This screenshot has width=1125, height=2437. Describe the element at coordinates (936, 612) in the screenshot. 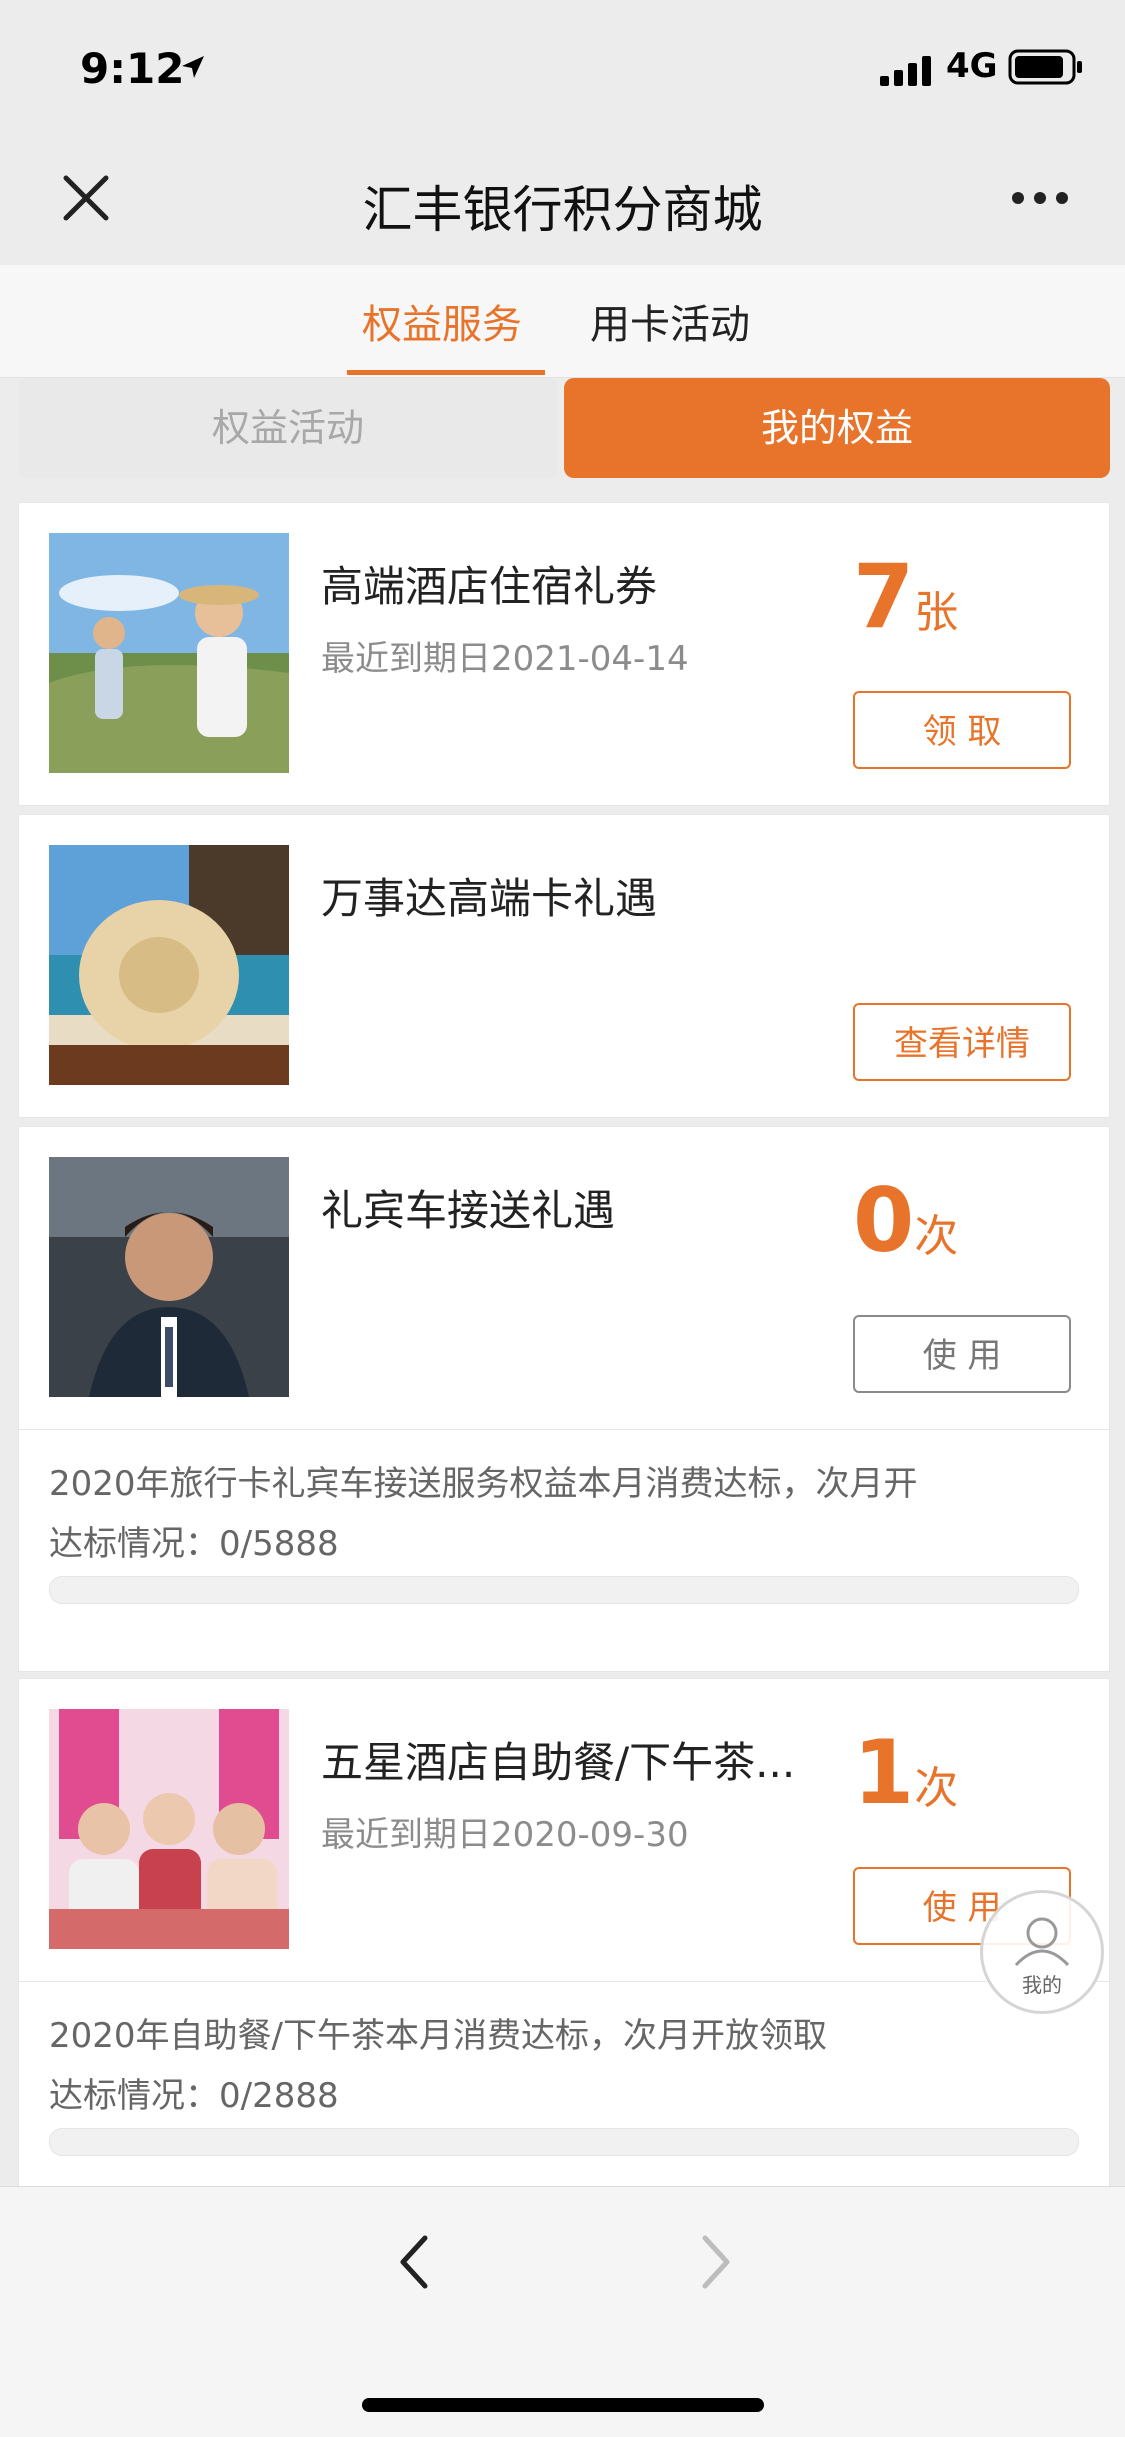

I see `count-unit: 张` at that location.